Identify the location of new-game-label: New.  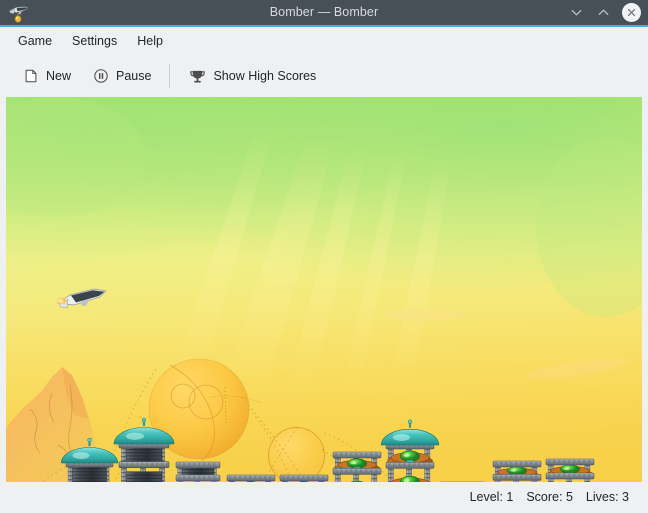
(59, 76).